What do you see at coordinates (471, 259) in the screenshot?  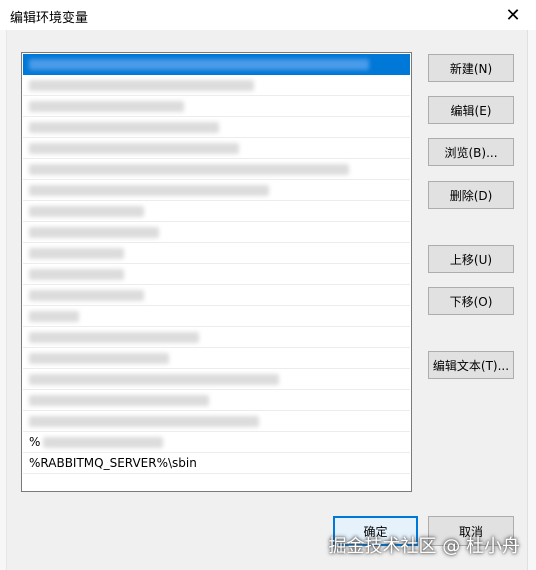 I see `move-up-button: 上移(U)` at bounding box center [471, 259].